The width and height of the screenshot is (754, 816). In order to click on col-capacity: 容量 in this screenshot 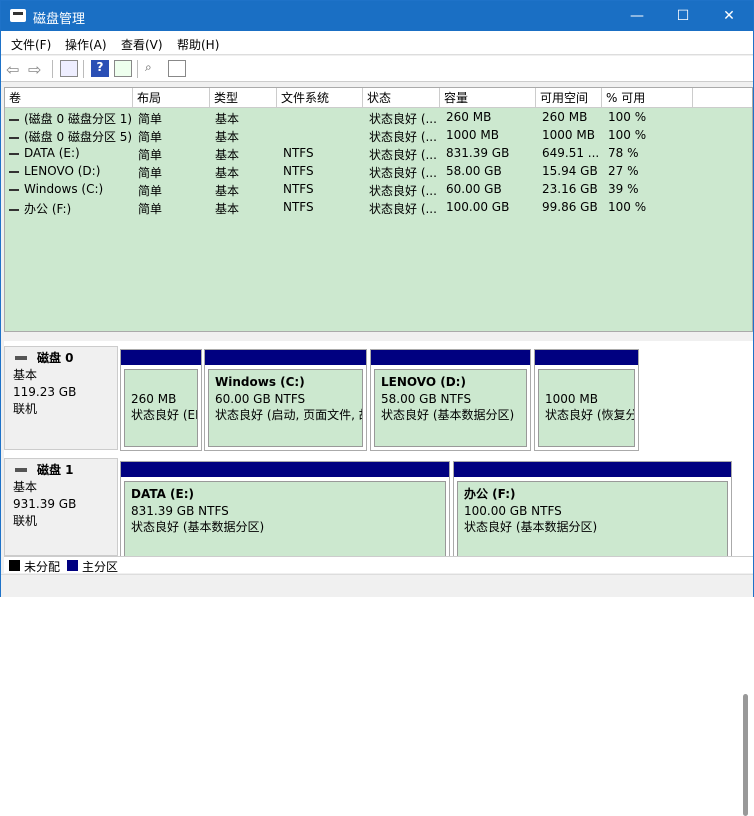, I will do `click(488, 98)`.